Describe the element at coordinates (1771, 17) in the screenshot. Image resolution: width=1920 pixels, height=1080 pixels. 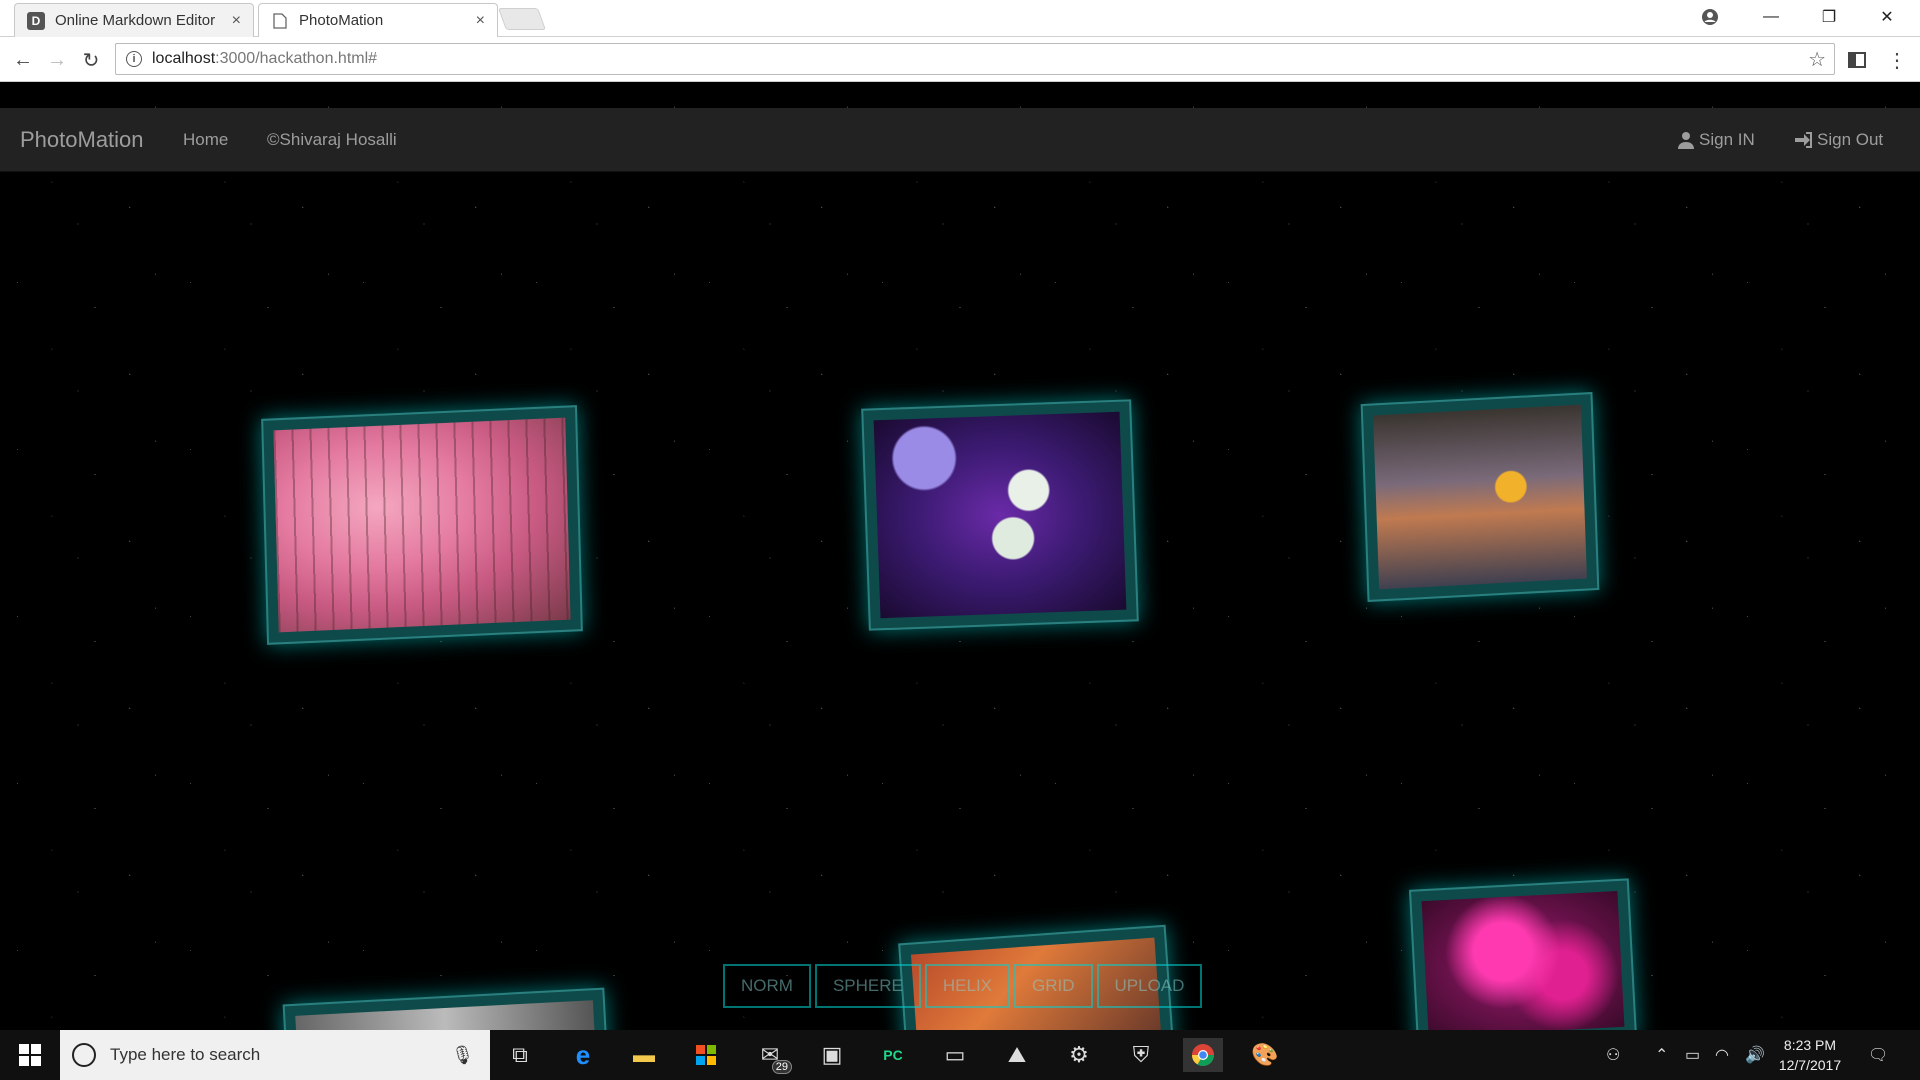
I see `minimize-icon: —` at that location.